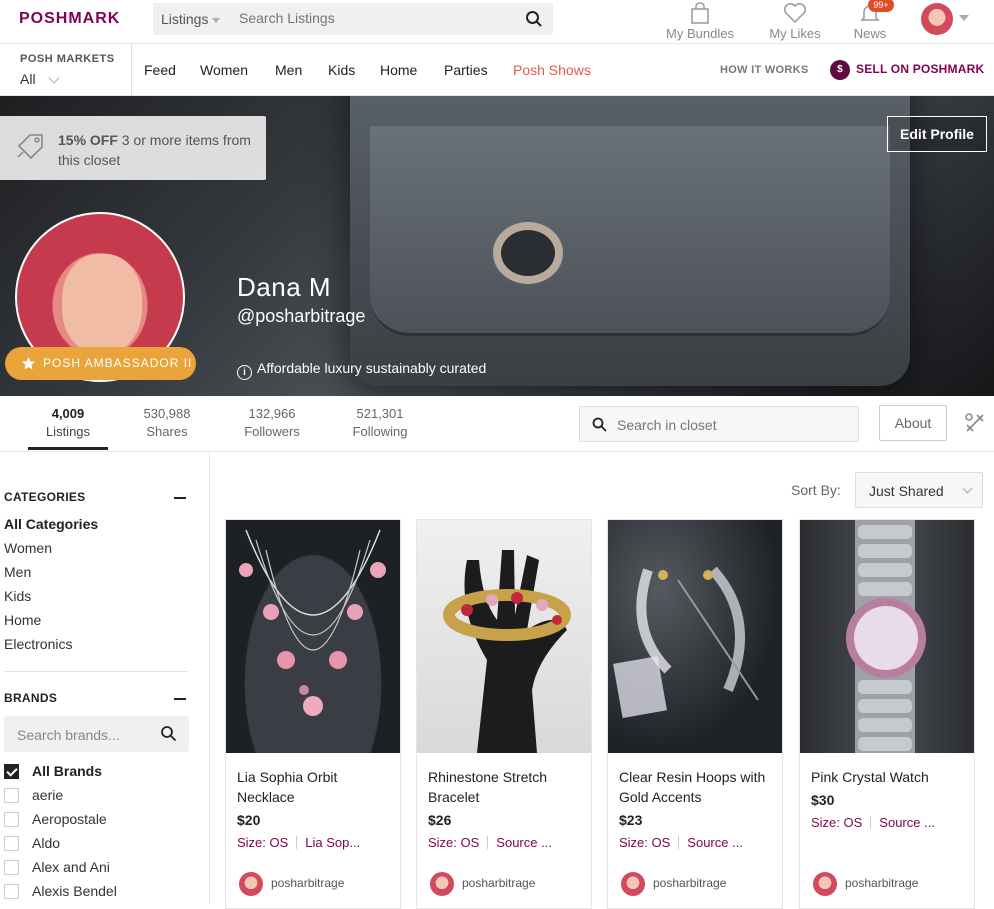 This screenshot has width=994, height=909. I want to click on brand-filter-item: Alex and Ani, so click(57, 867).